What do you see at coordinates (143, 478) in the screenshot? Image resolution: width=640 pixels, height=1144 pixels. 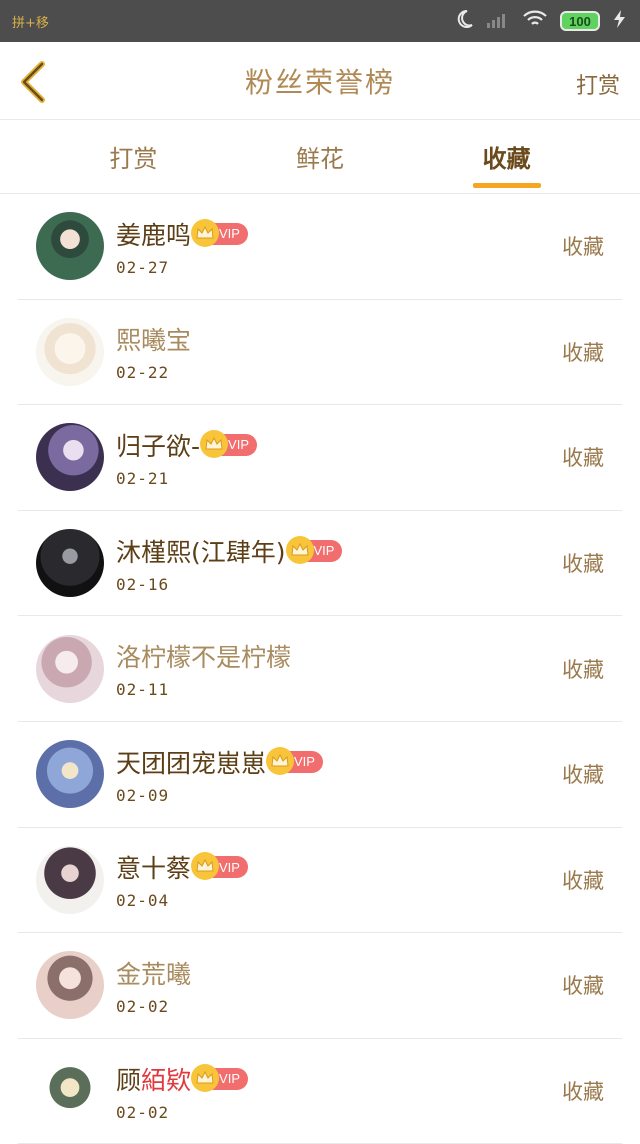 I see `favorite-date: 02-21` at bounding box center [143, 478].